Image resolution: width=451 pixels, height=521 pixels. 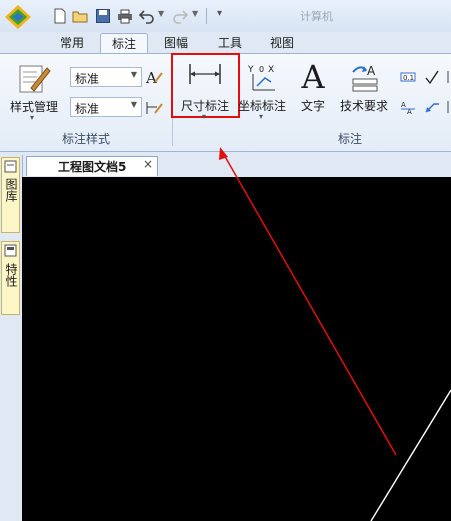 I want to click on style-group-label: 标注样式, so click(x=85, y=139).